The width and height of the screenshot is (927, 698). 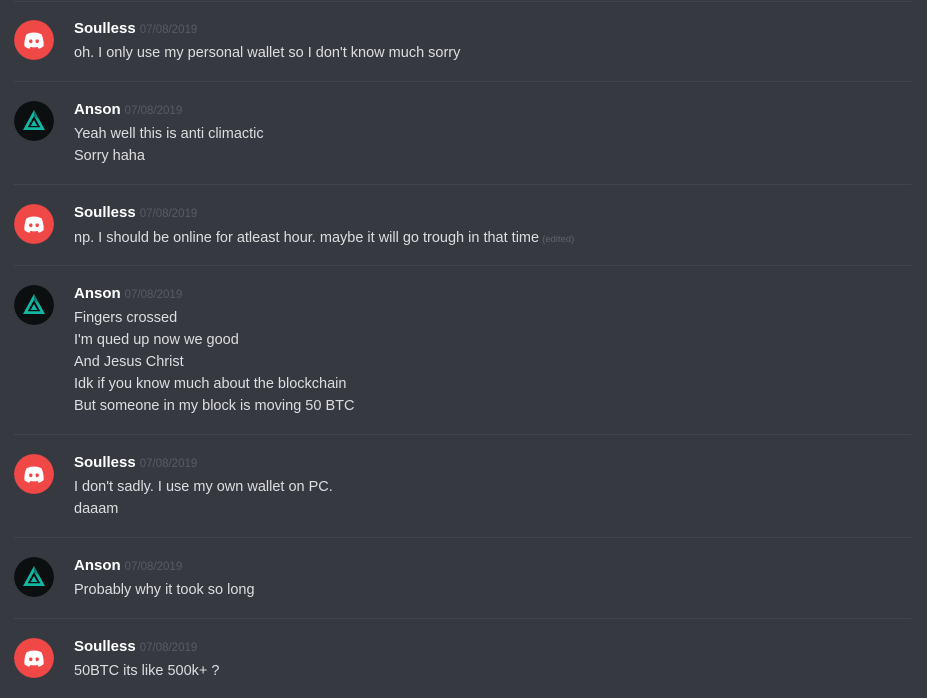 What do you see at coordinates (214, 406) in the screenshot?
I see `message-text: But someone in my block is moving 50 BTC` at bounding box center [214, 406].